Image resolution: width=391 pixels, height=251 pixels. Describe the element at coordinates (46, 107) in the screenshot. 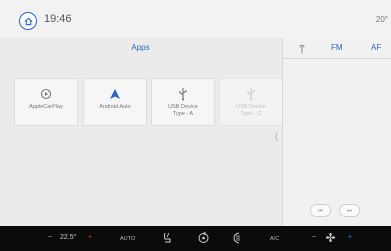

I see `tile-label: AppleCarPlay` at that location.